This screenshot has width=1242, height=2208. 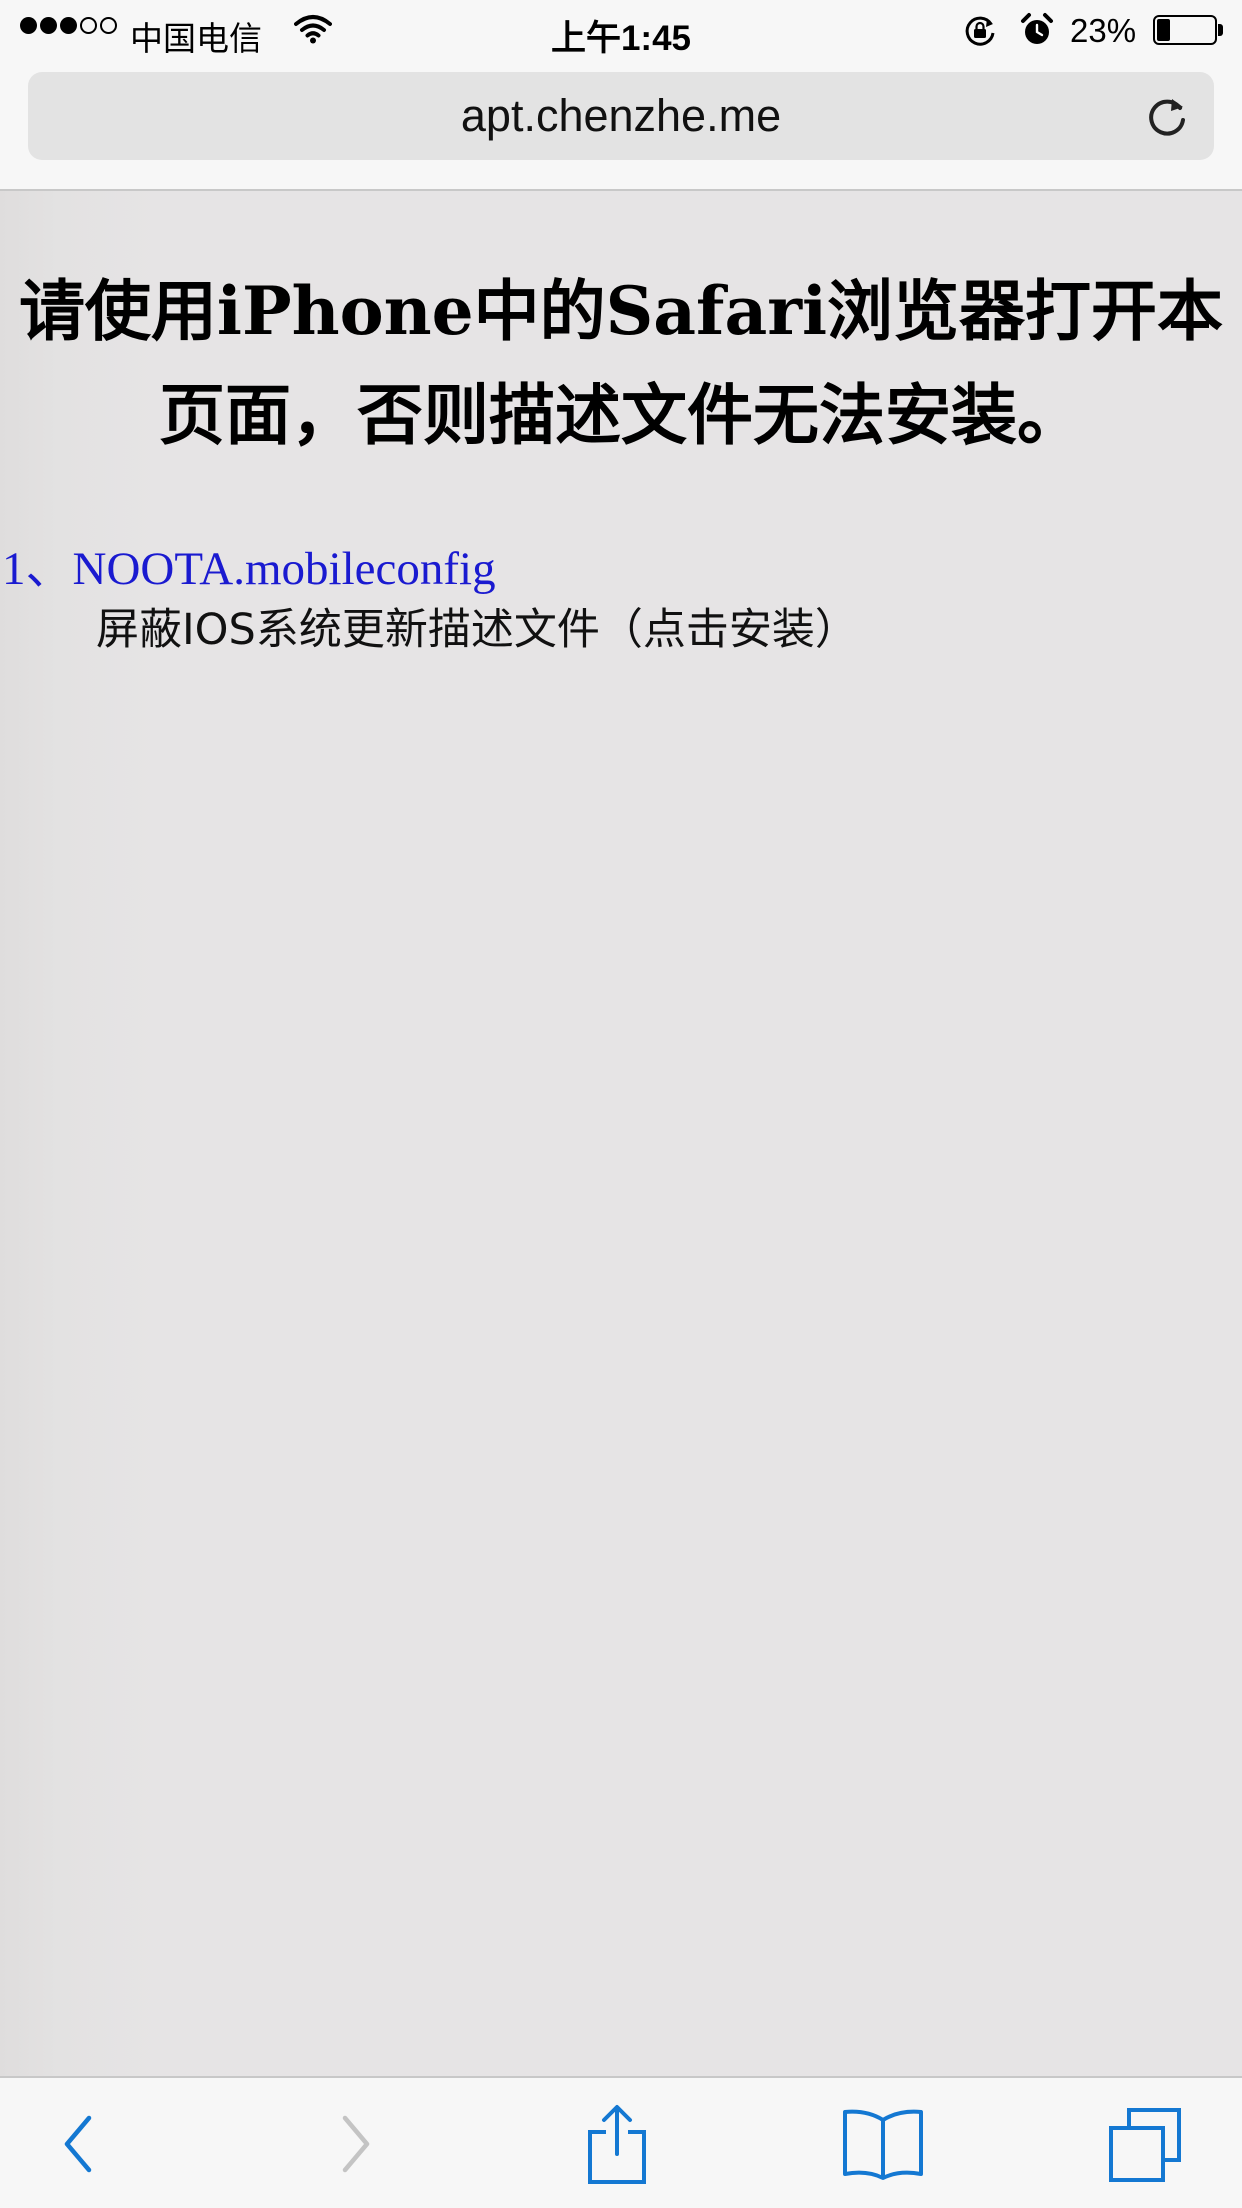 What do you see at coordinates (1103, 30) in the screenshot?
I see `battery-percentage: 23%` at bounding box center [1103, 30].